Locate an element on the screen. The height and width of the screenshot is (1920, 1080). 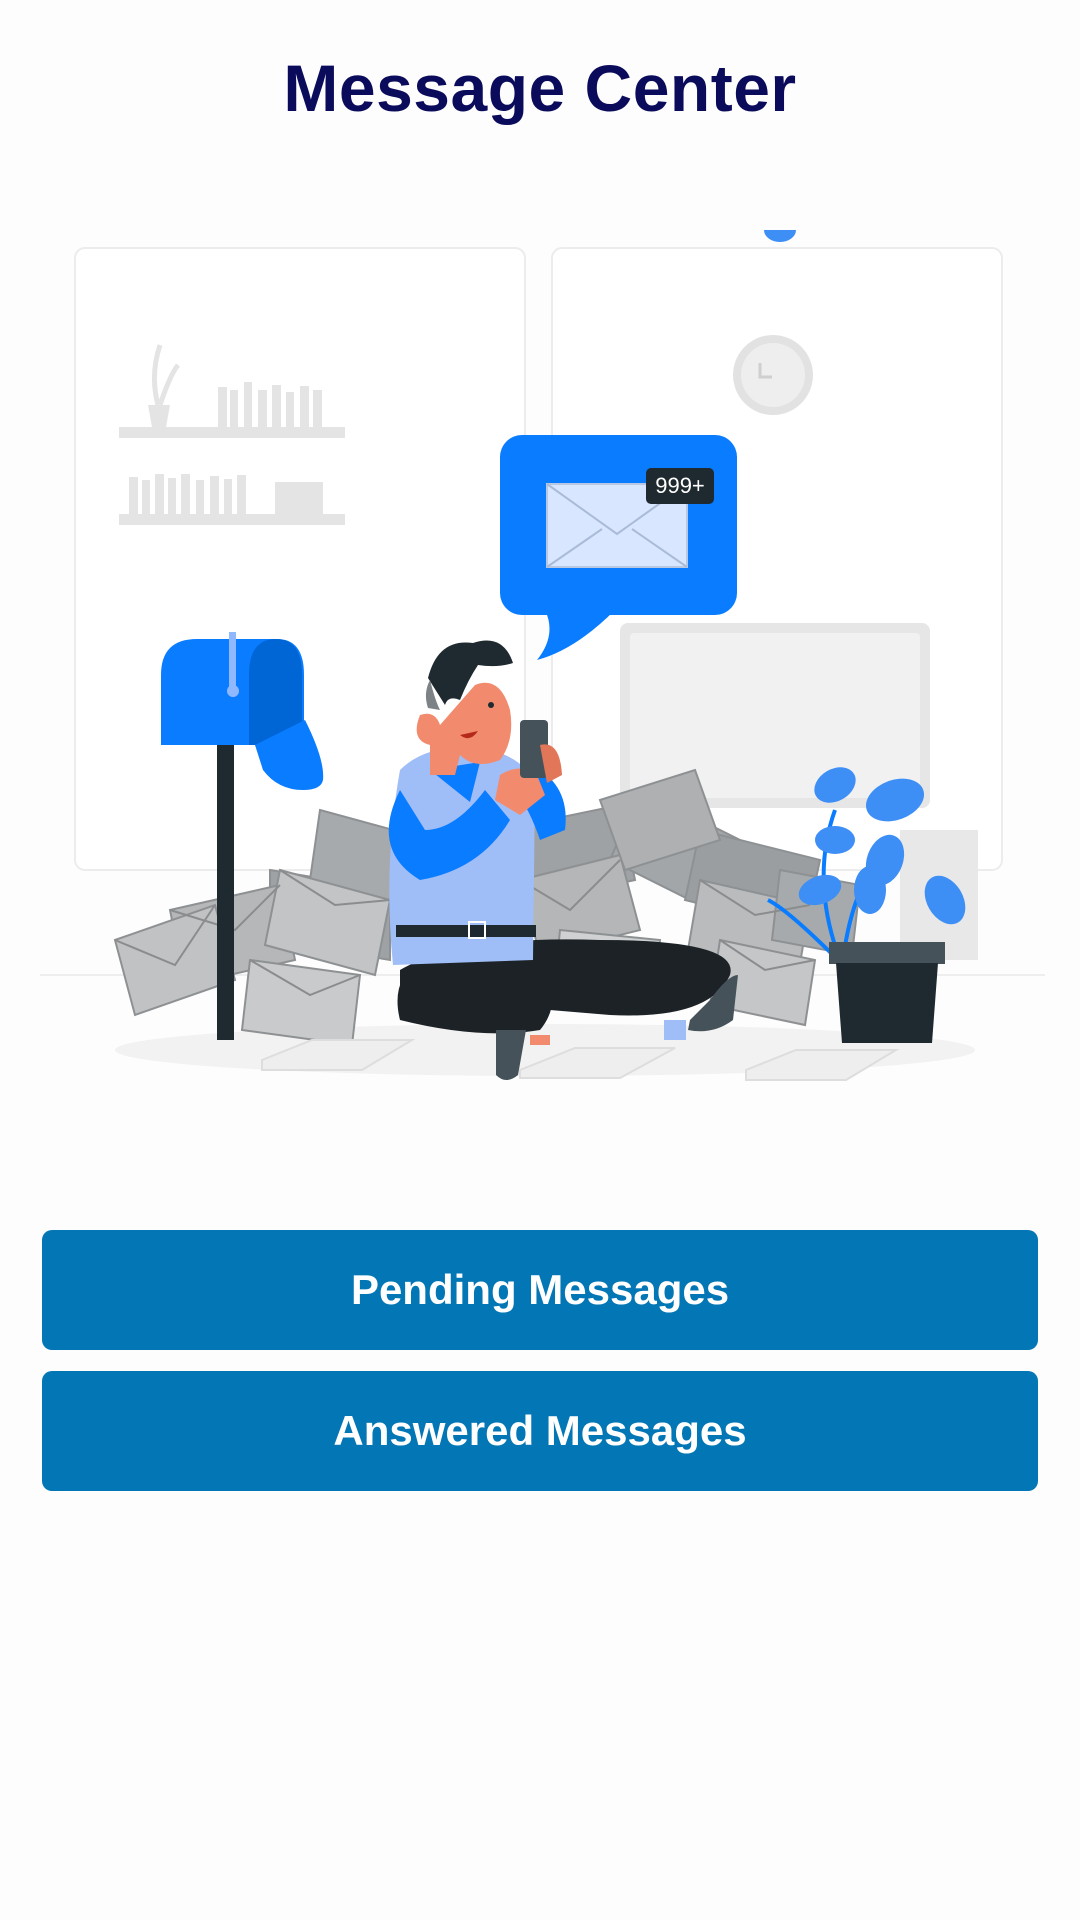
unread-count-badge: 999+ is located at coordinates (680, 485).